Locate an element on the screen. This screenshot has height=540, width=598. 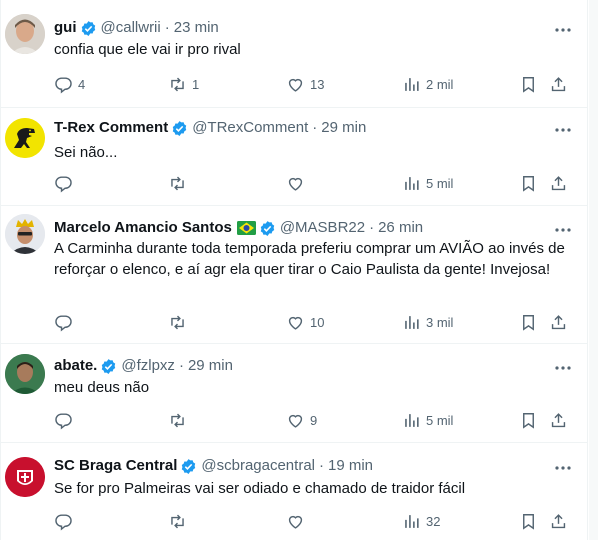
tweet-header: gui @callwrii · 23 min is located at coordinates (136, 28).